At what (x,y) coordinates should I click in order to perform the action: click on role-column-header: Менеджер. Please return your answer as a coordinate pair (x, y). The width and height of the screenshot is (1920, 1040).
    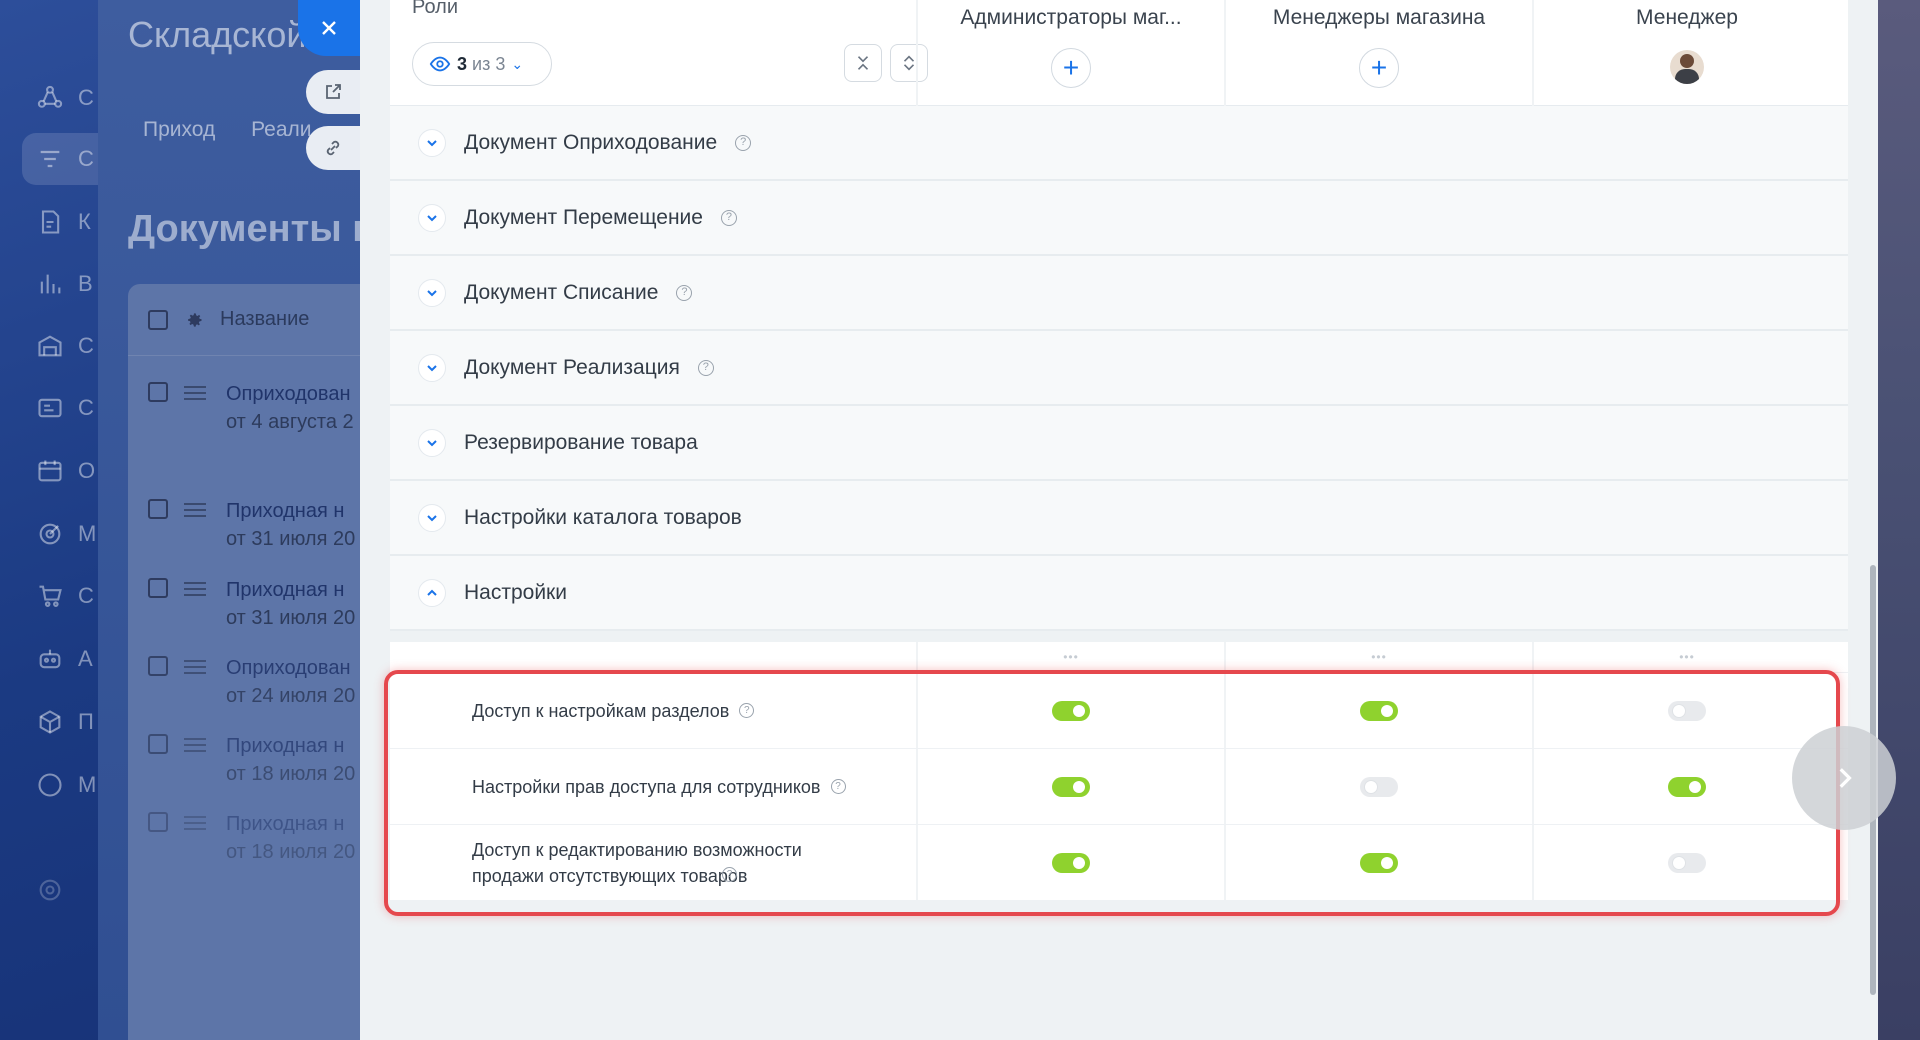
    Looking at the image, I should click on (1686, 53).